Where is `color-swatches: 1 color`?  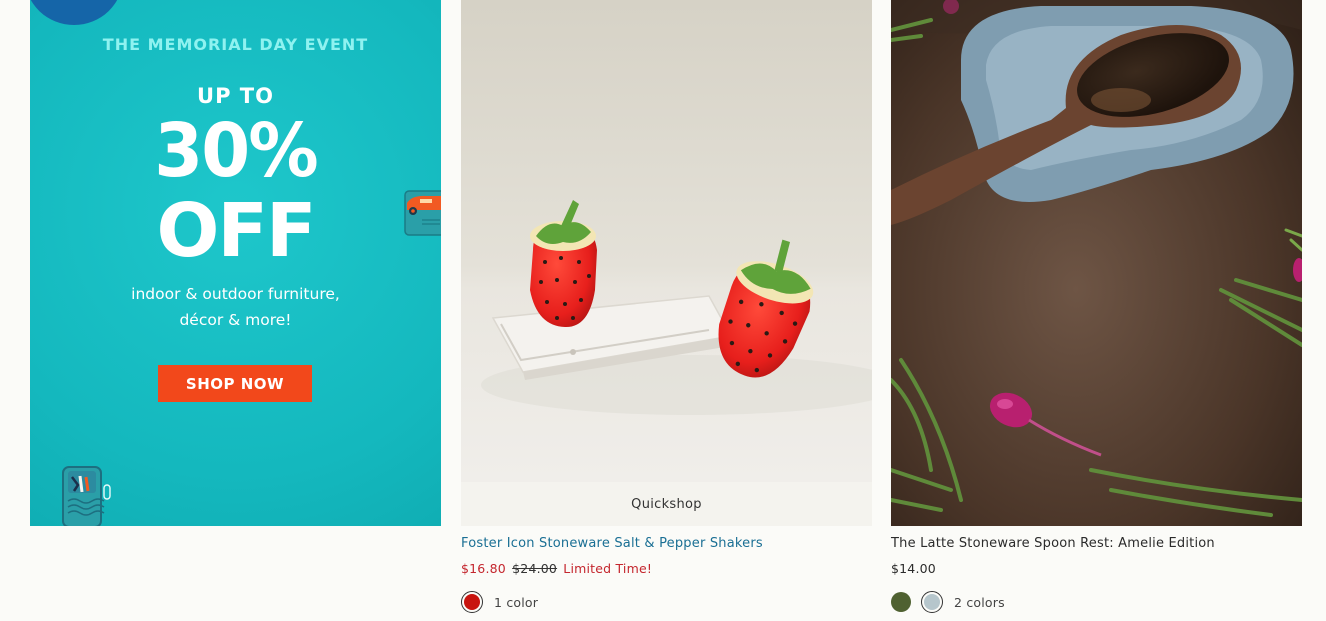
color-swatches: 1 color is located at coordinates (499, 602).